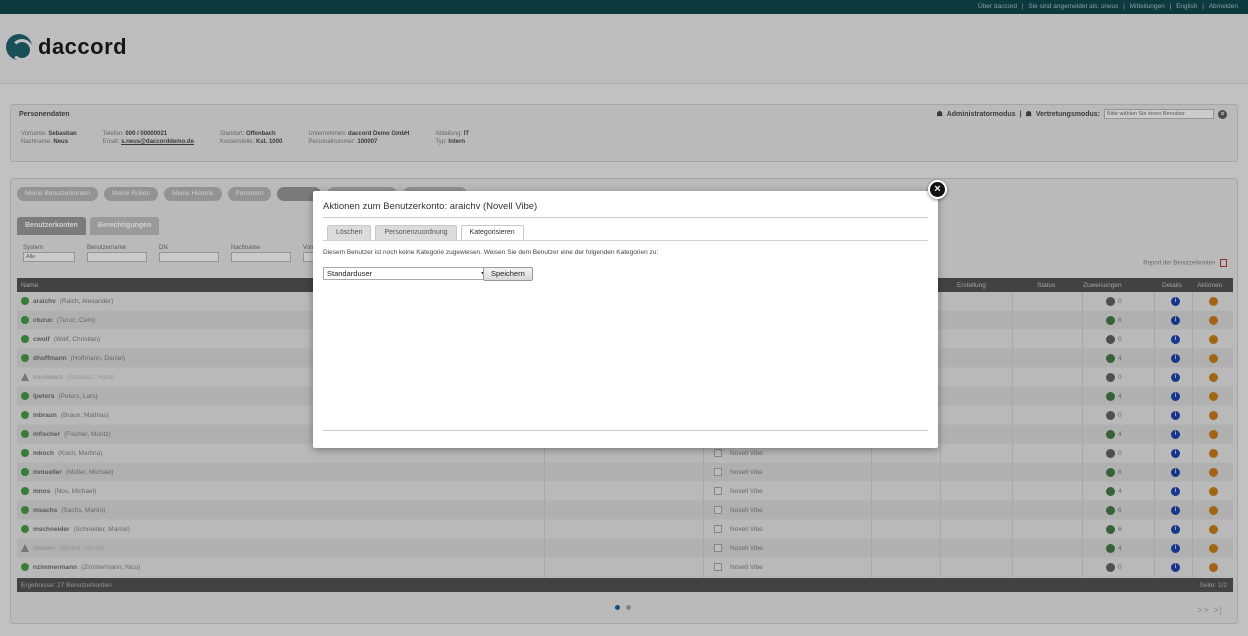 This screenshot has height=636, width=1248. What do you see at coordinates (492, 233) in the screenshot?
I see `tab-categorize: Kategorisieren` at bounding box center [492, 233].